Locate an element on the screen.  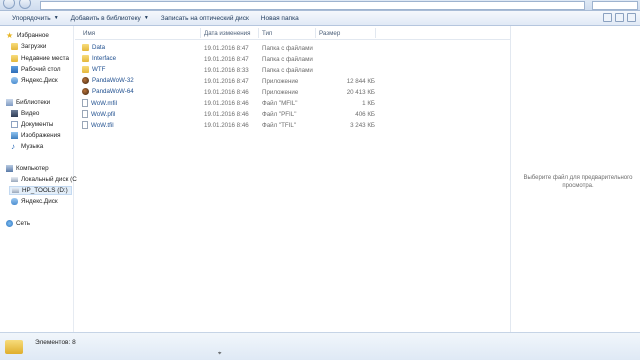
file-name: WoW.tfil is located at coordinates (102, 125).